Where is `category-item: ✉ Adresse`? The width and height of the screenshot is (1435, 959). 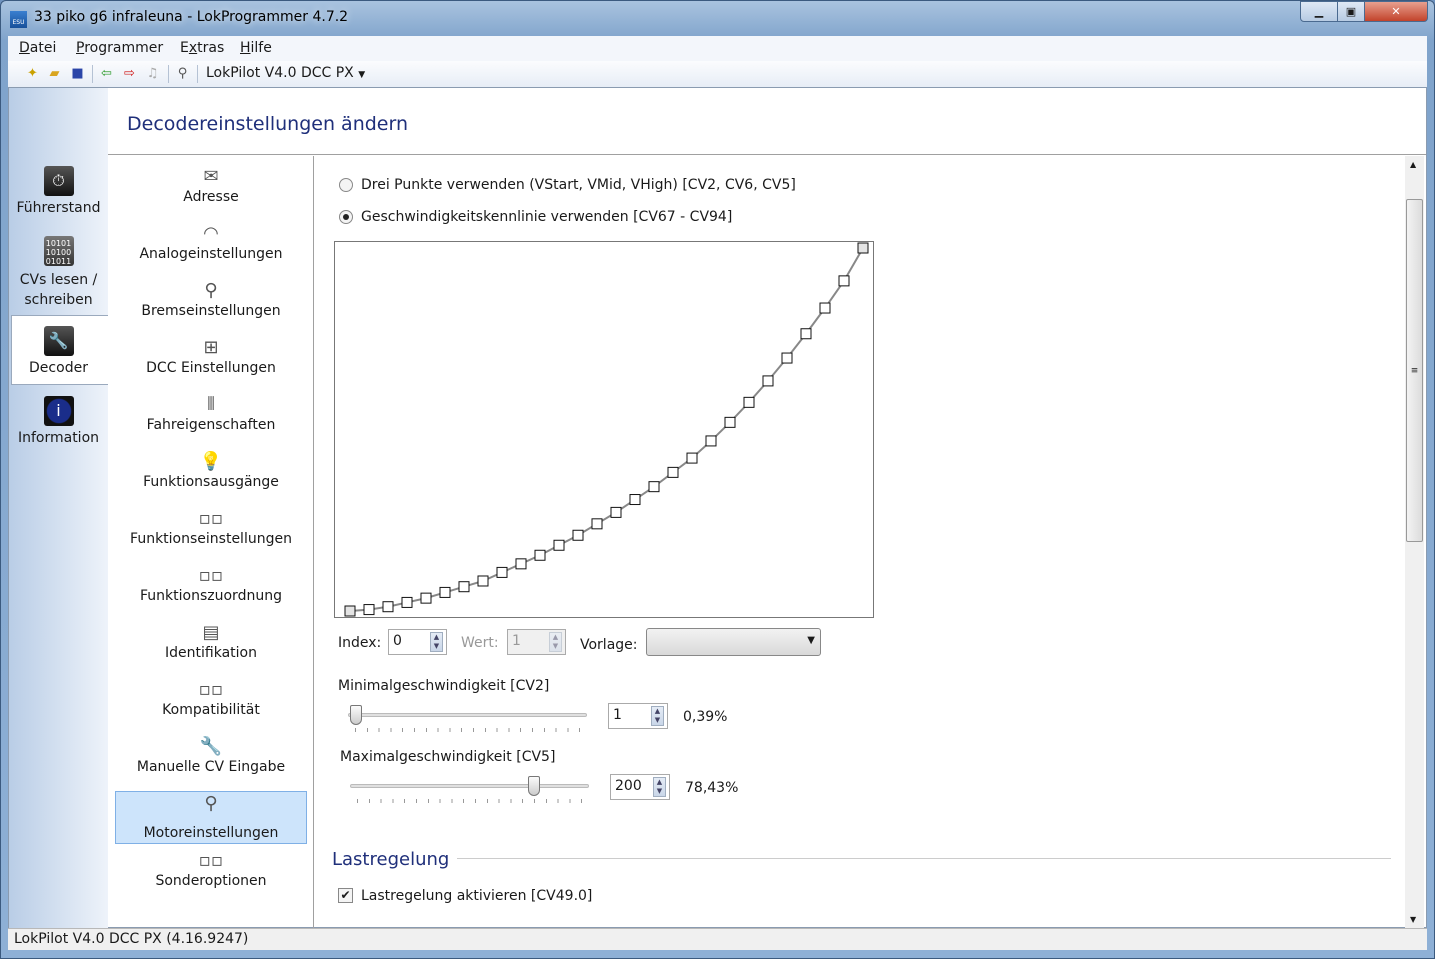
category-item: ✉ Adresse is located at coordinates (211, 191).